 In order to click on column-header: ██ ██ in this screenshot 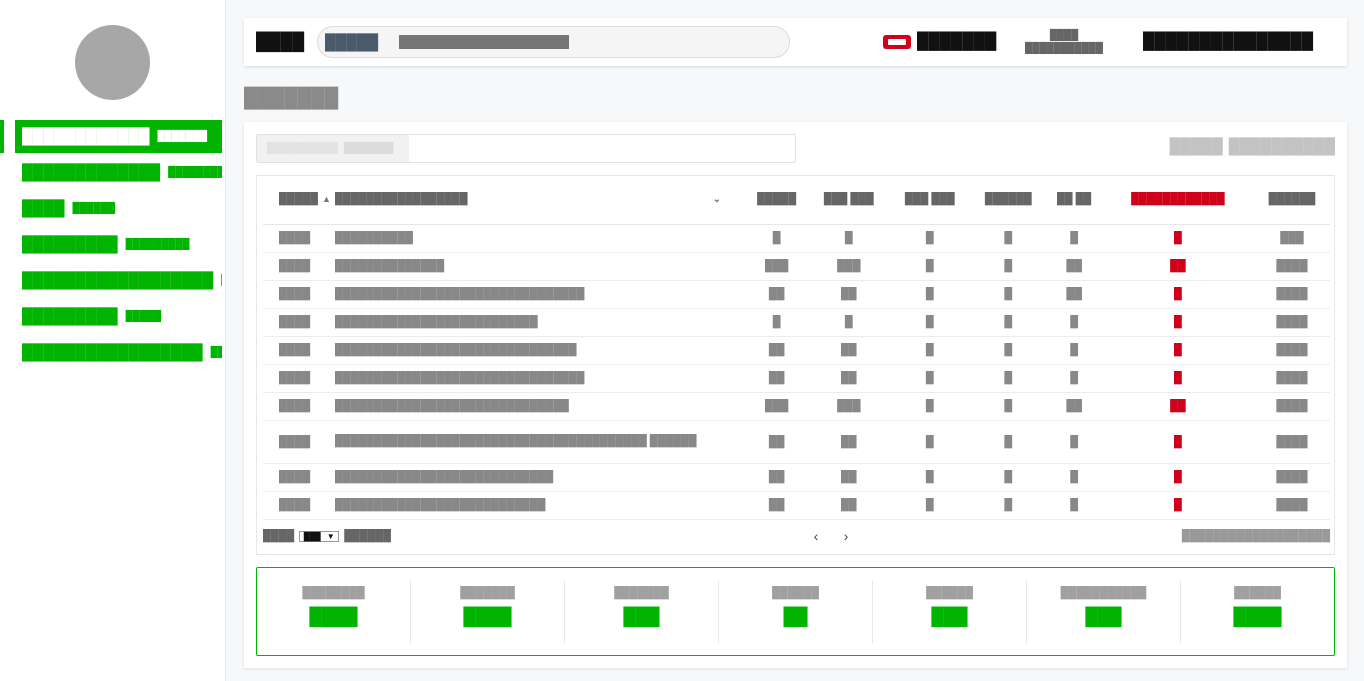, I will do `click(1074, 200)`.